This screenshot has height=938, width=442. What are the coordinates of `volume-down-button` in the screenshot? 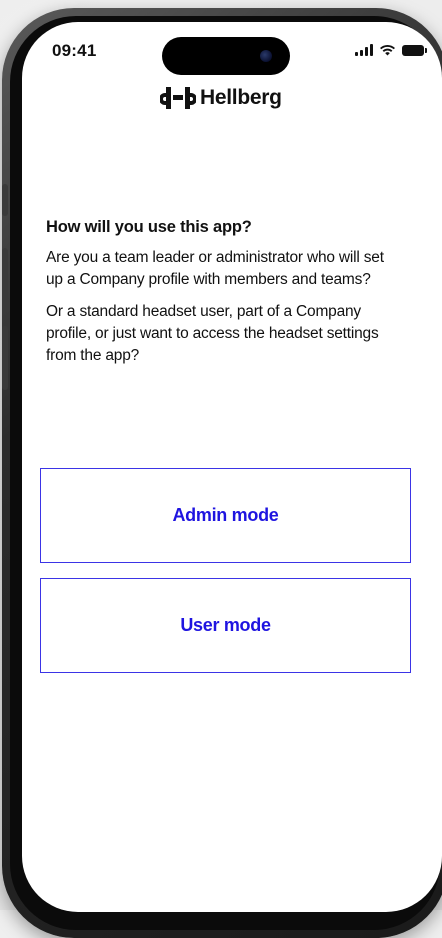 It's located at (5, 358).